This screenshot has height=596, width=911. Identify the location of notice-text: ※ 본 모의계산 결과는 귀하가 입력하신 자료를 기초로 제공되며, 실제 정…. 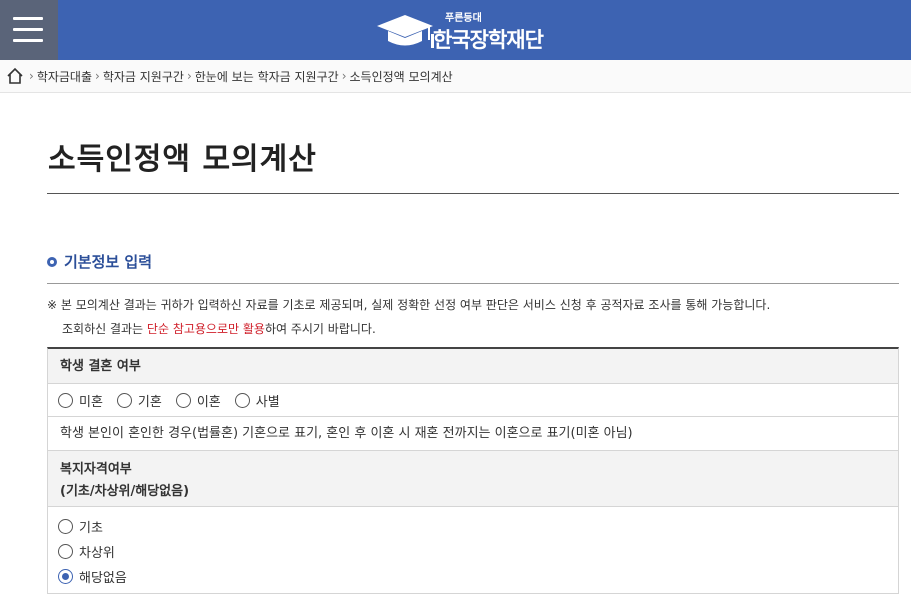
(477, 317).